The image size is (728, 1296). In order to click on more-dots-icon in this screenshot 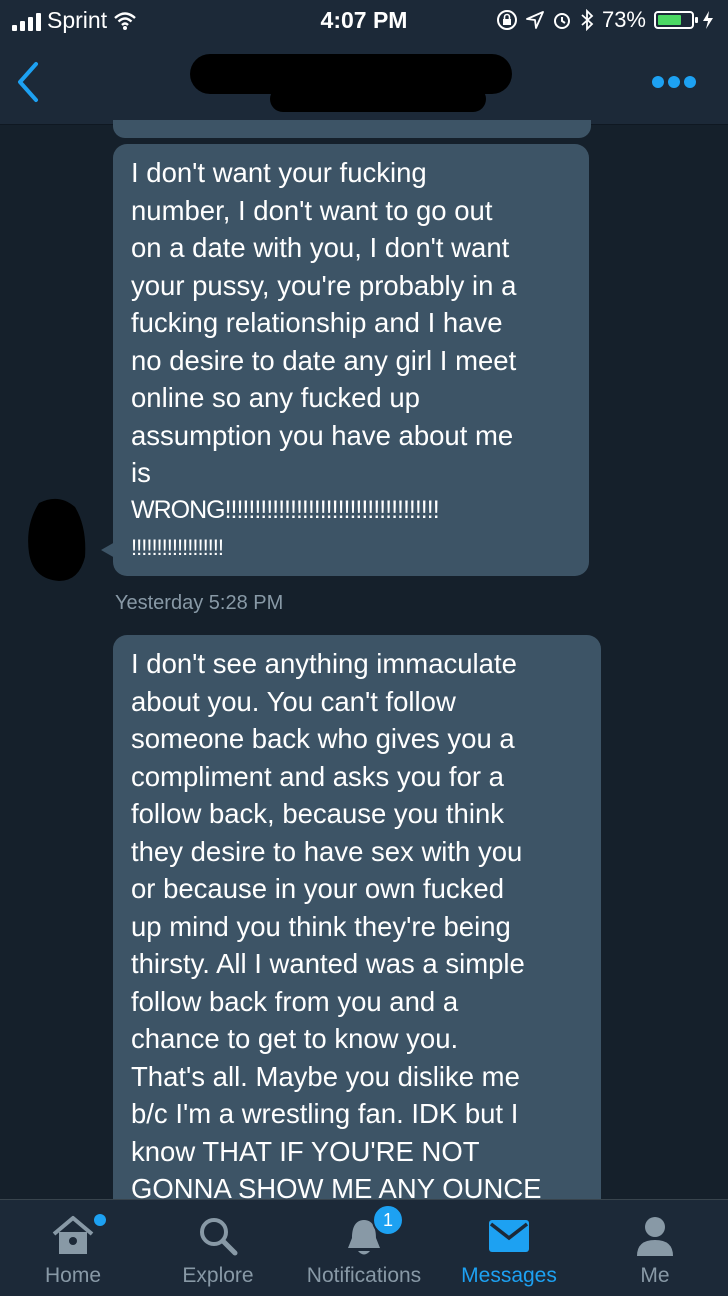, I will do `click(658, 82)`.